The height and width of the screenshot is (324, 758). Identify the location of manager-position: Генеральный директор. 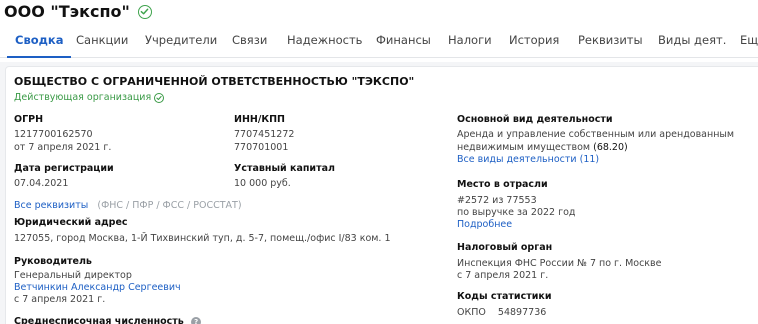
(73, 275).